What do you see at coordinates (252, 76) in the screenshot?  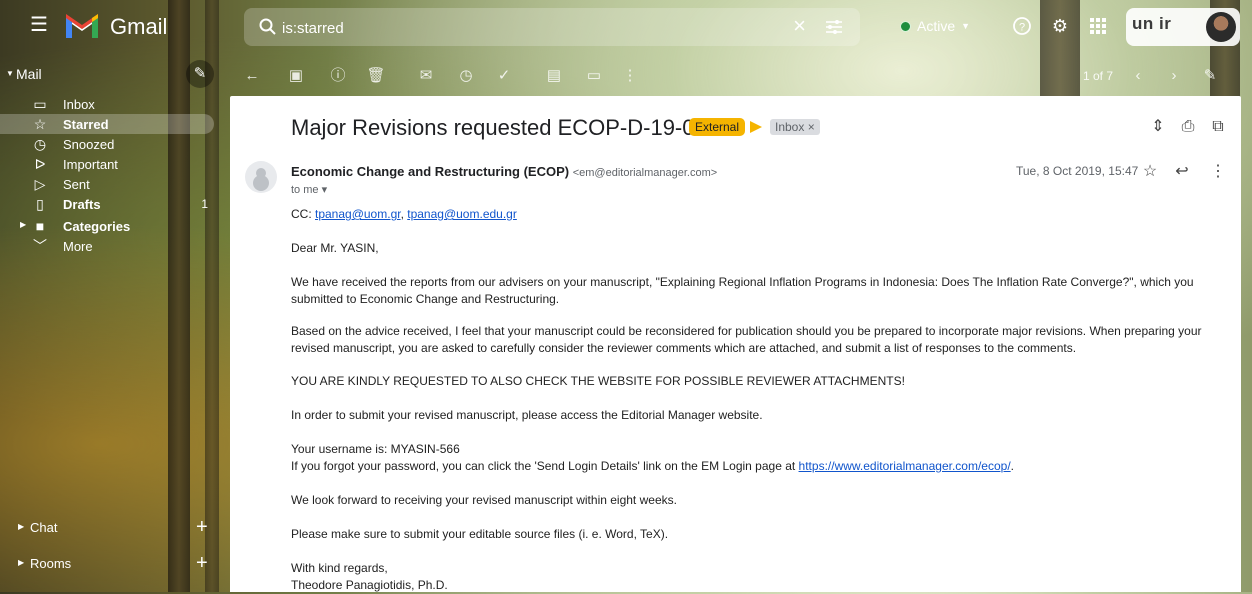 I see `back-arrow-icon: ←` at bounding box center [252, 76].